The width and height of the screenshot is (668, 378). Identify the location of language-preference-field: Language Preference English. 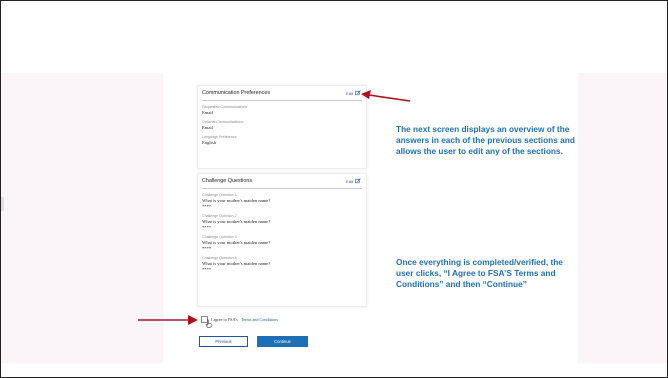
(282, 140).